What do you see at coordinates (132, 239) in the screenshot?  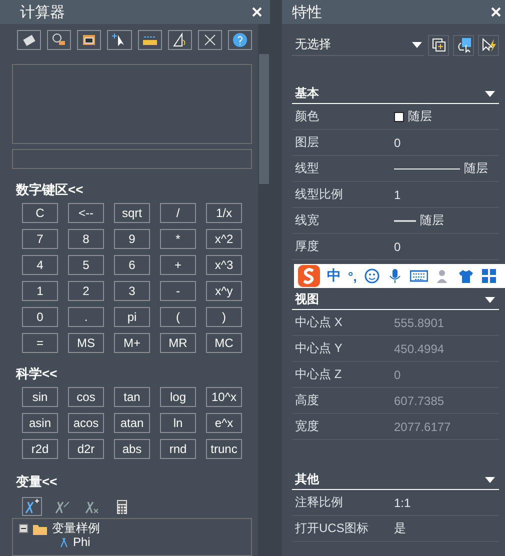 I see `calculator-key: 9` at bounding box center [132, 239].